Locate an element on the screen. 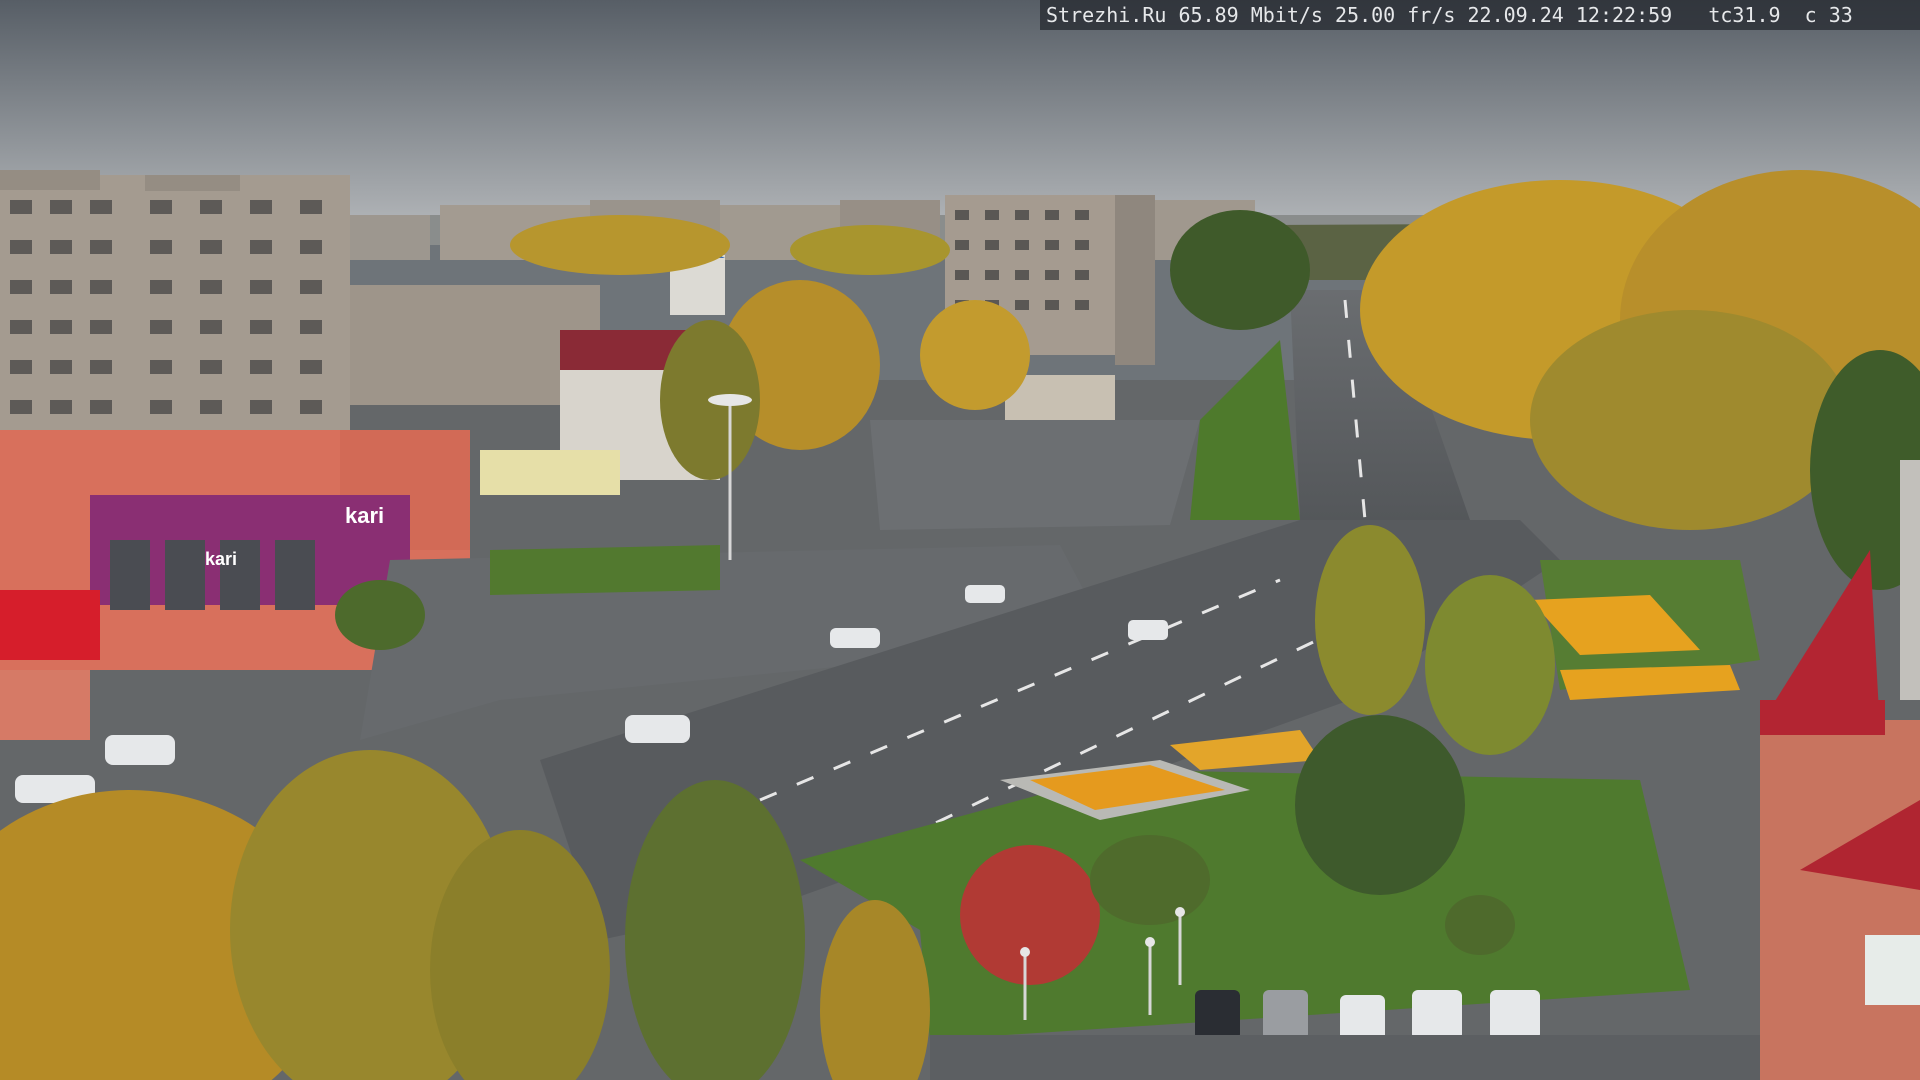 Image resolution: width=1920 pixels, height=1080 pixels. osd-date: 22.09.24 is located at coordinates (1515, 15).